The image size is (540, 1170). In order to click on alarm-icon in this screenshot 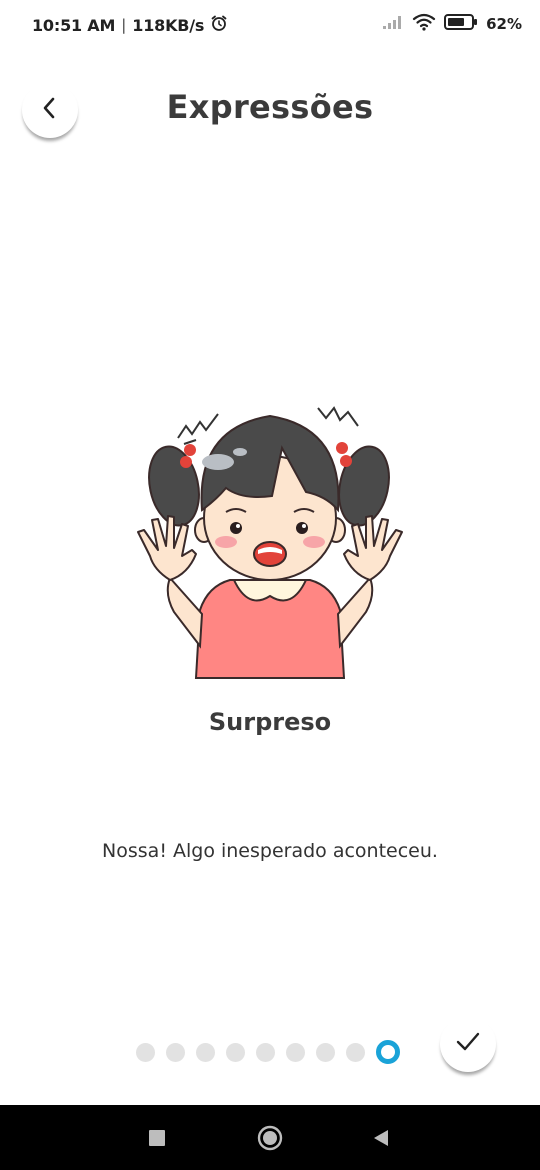, I will do `click(219, 25)`.